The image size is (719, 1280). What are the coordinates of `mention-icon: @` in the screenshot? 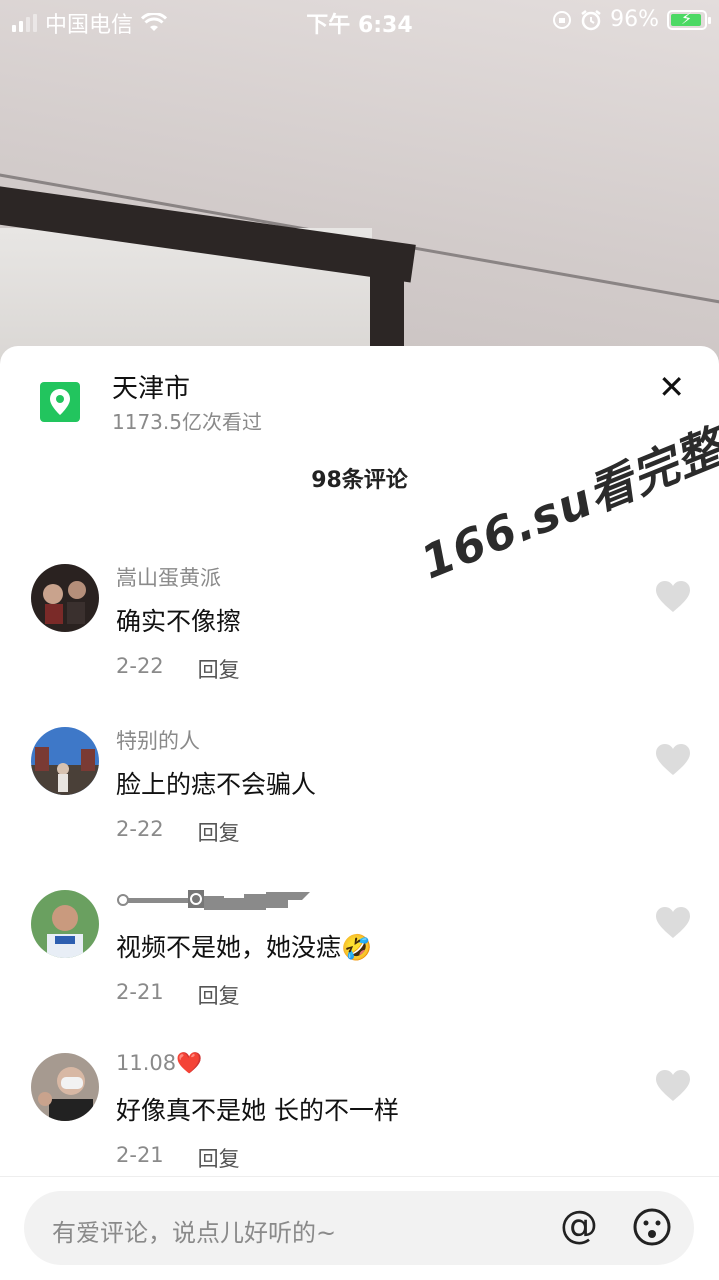 It's located at (579, 1225).